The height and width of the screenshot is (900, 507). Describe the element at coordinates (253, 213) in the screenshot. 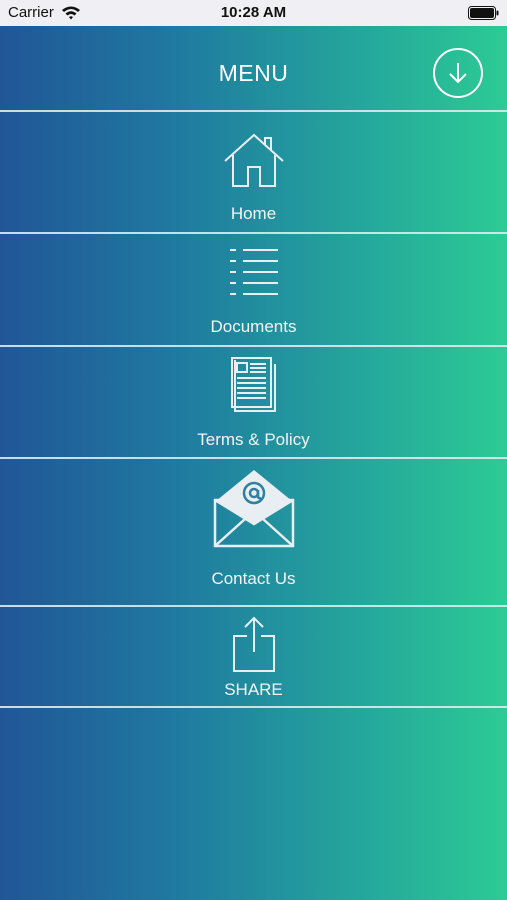

I see `menu-item-label: Home` at that location.